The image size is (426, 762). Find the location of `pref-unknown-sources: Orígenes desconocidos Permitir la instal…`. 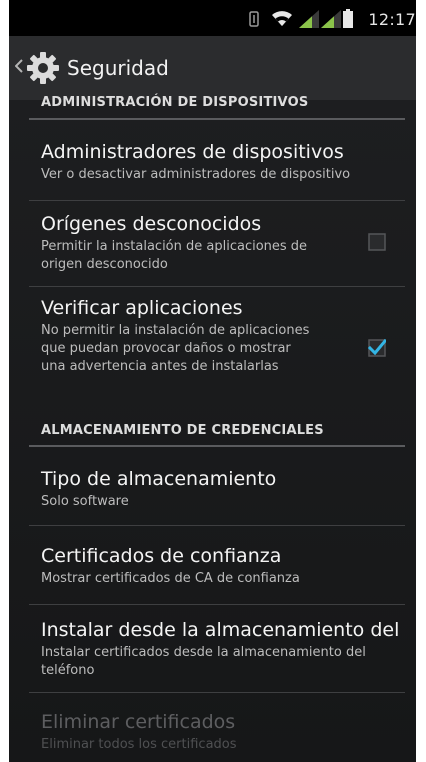

pref-unknown-sources: Orígenes desconocidos Permitir la instal… is located at coordinates (191, 243).